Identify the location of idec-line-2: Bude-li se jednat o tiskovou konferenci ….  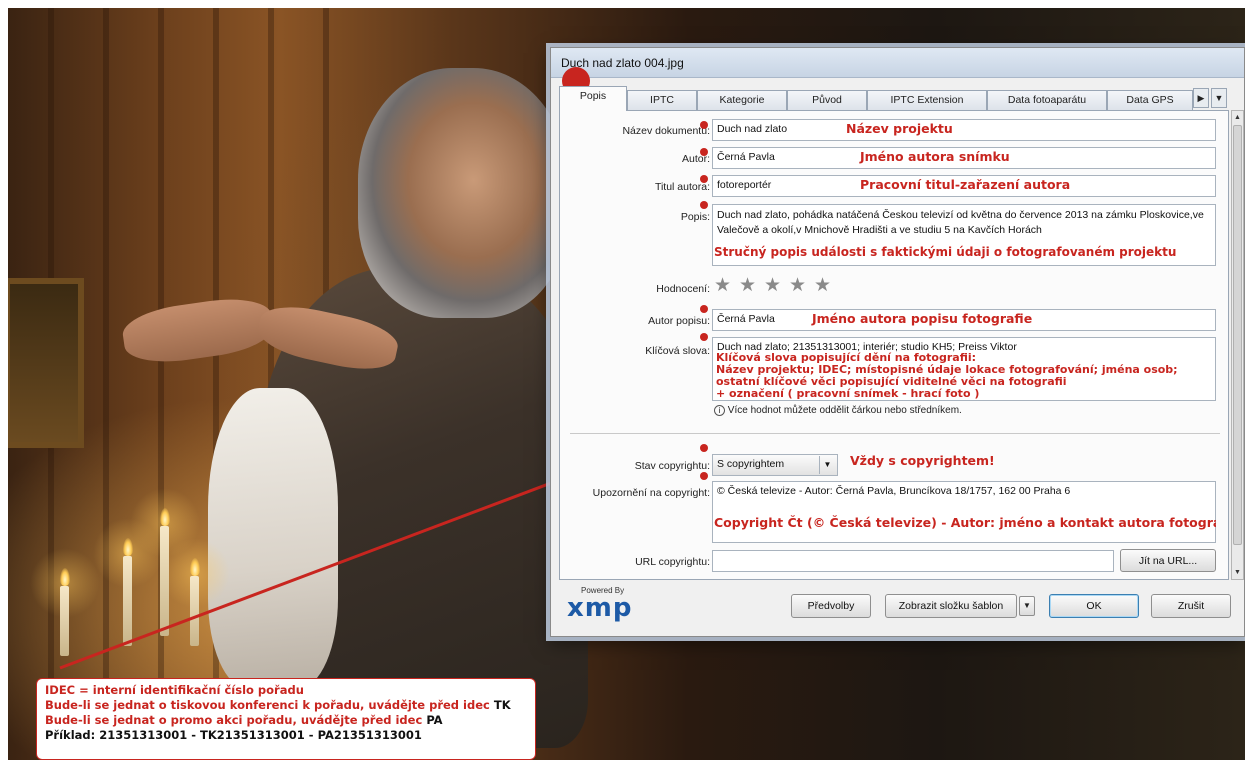
(286, 705).